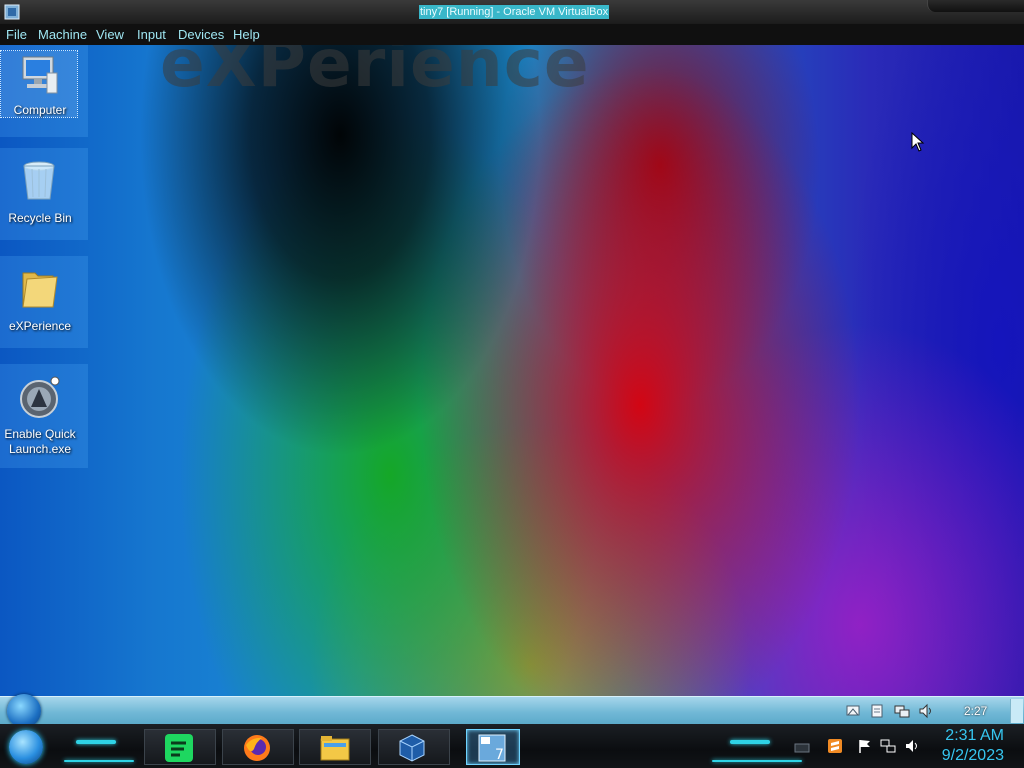 Image resolution: width=1024 pixels, height=768 pixels. What do you see at coordinates (918, 142) in the screenshot?
I see `mouse-cursor-icon` at bounding box center [918, 142].